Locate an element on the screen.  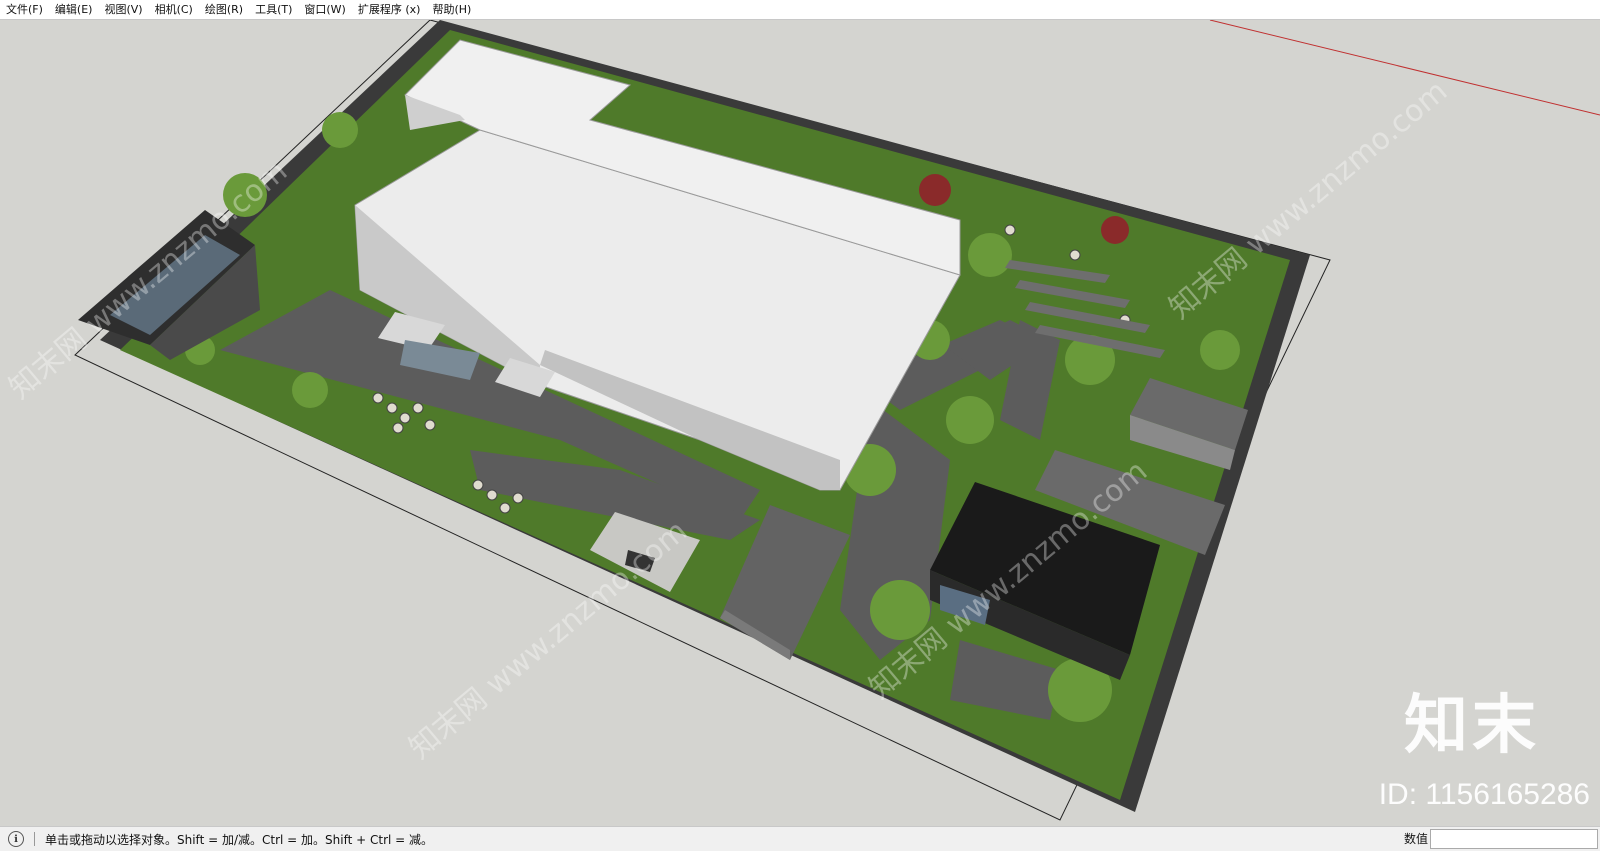
measure-input is located at coordinates (1514, 839).